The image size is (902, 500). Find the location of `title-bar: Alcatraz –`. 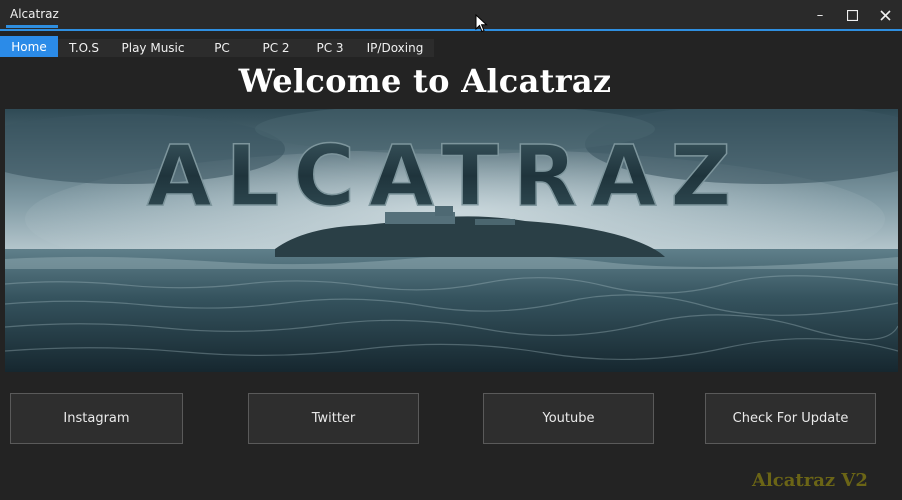

title-bar: Alcatraz – is located at coordinates (451, 15).